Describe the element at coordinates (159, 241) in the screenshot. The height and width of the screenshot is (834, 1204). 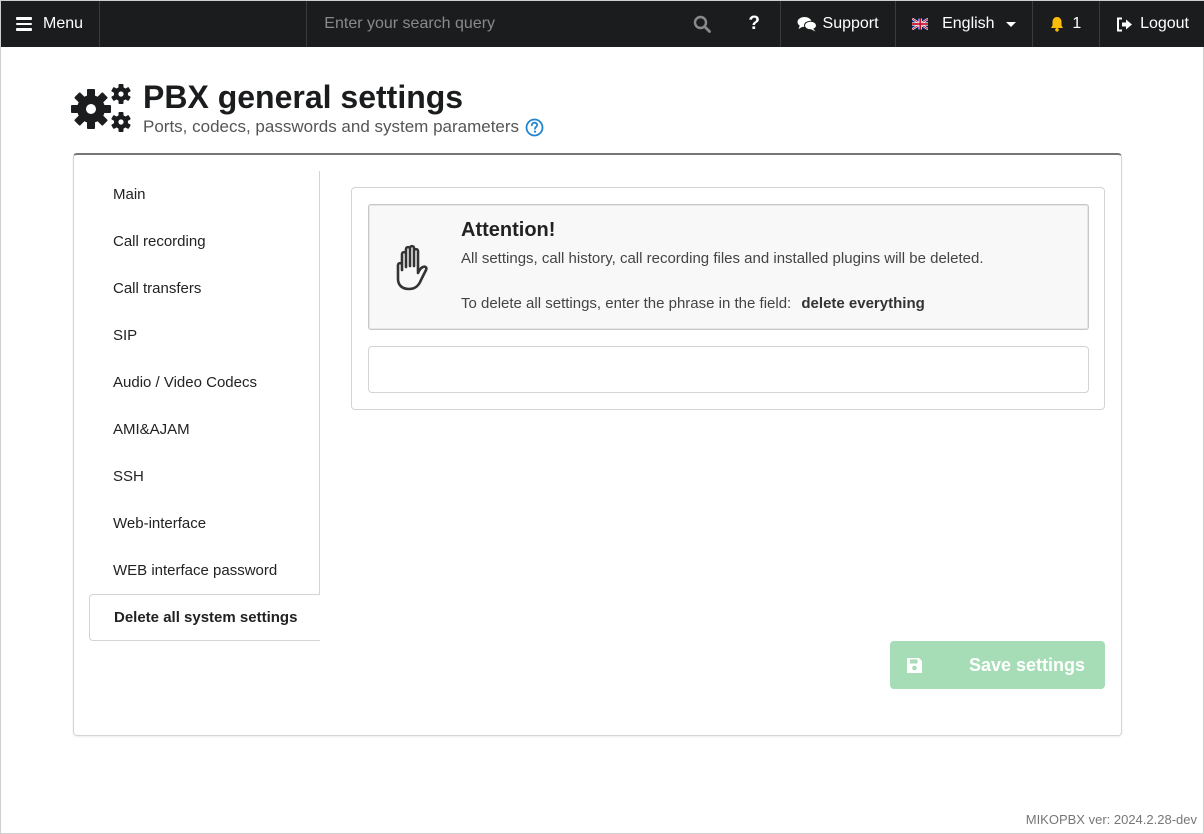
I see `sidebar-item-label: Call recording` at that location.